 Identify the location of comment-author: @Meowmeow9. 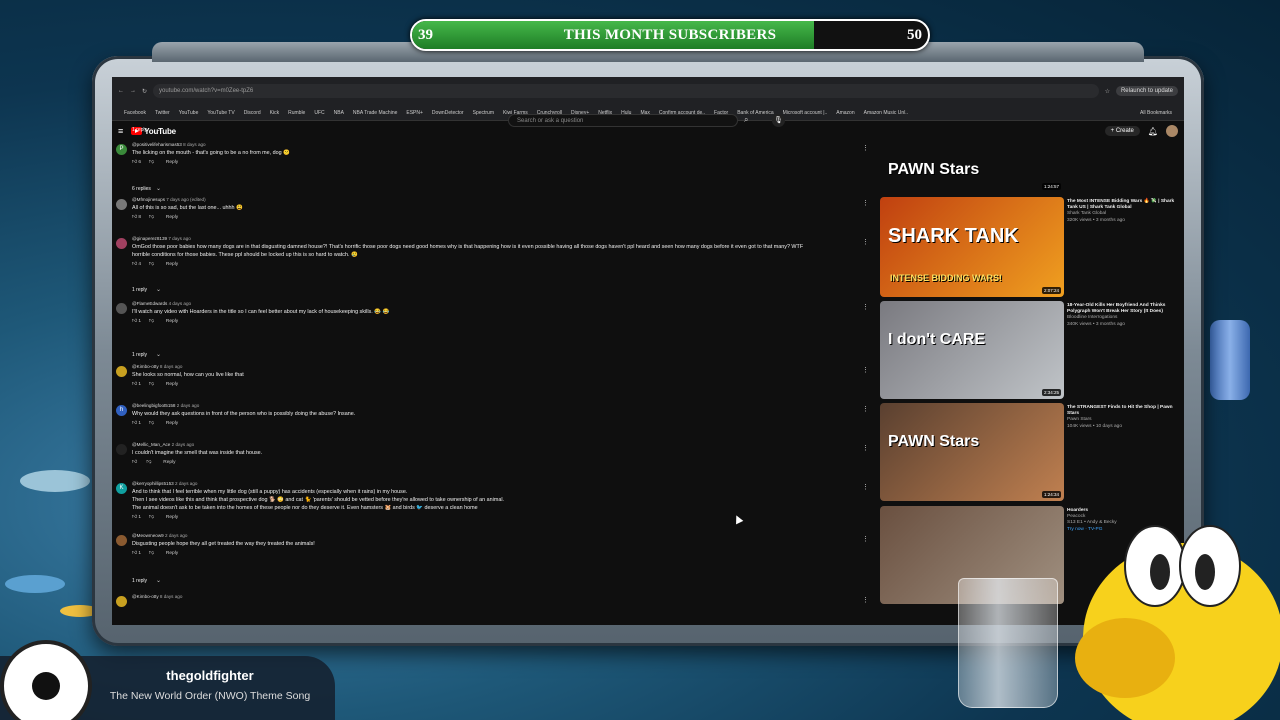
(148, 535).